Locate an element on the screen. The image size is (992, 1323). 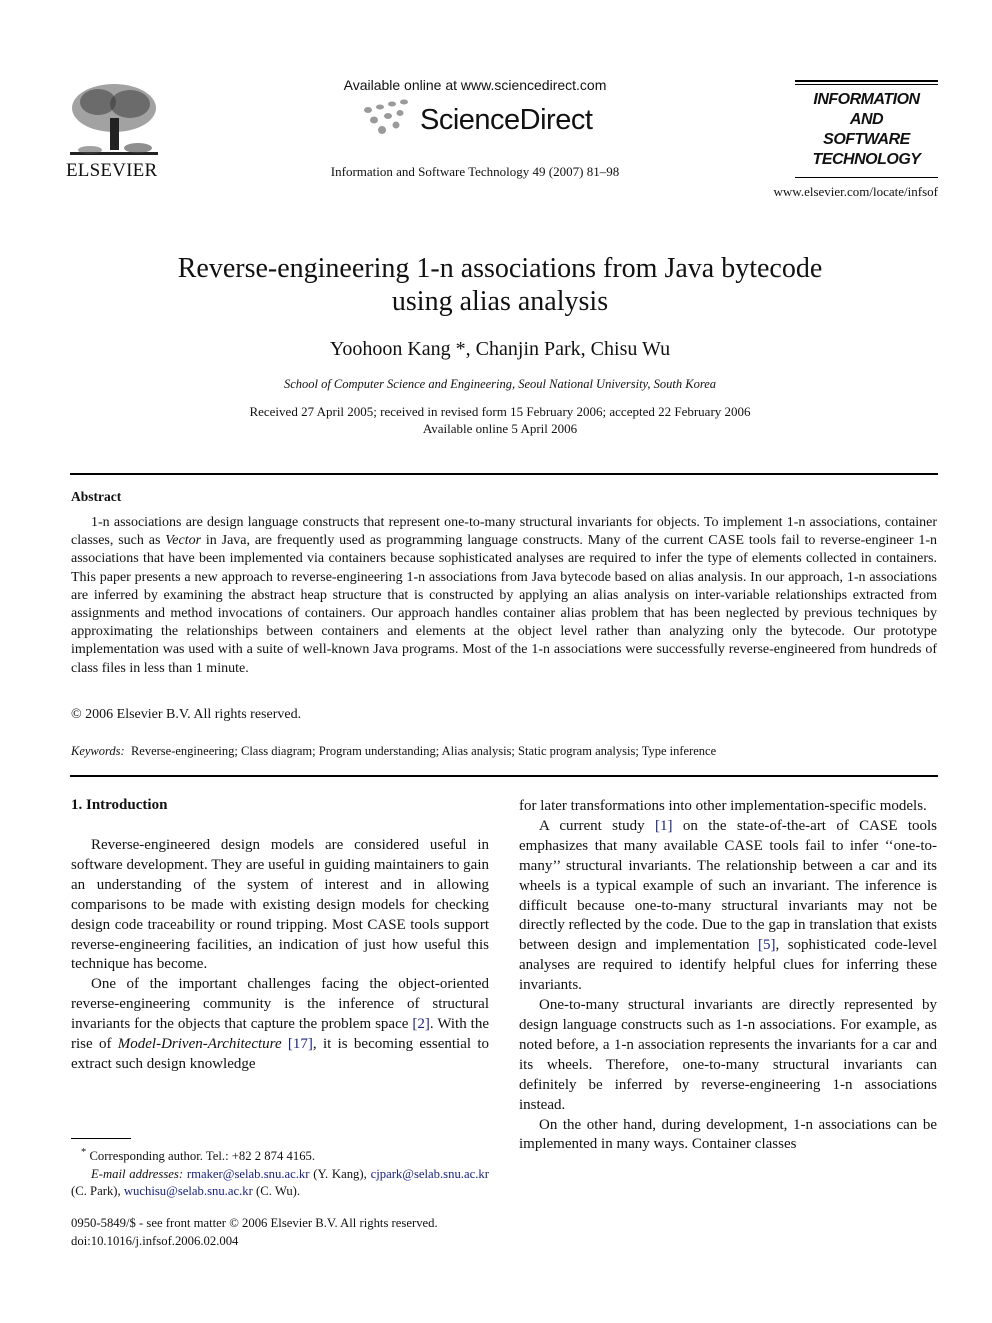
footnote-rule is located at coordinates (101, 1138).